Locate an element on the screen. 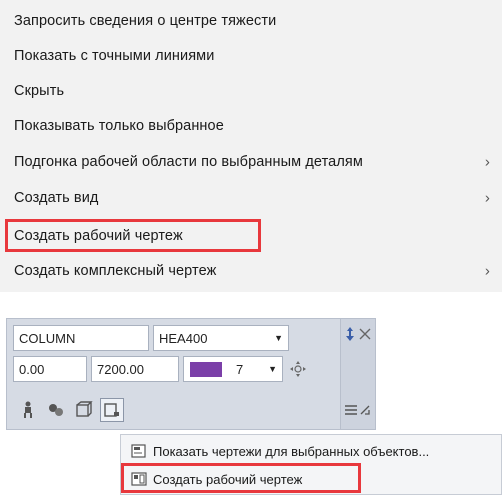  profile-dropdown: HEA400 ▼ is located at coordinates (221, 338).